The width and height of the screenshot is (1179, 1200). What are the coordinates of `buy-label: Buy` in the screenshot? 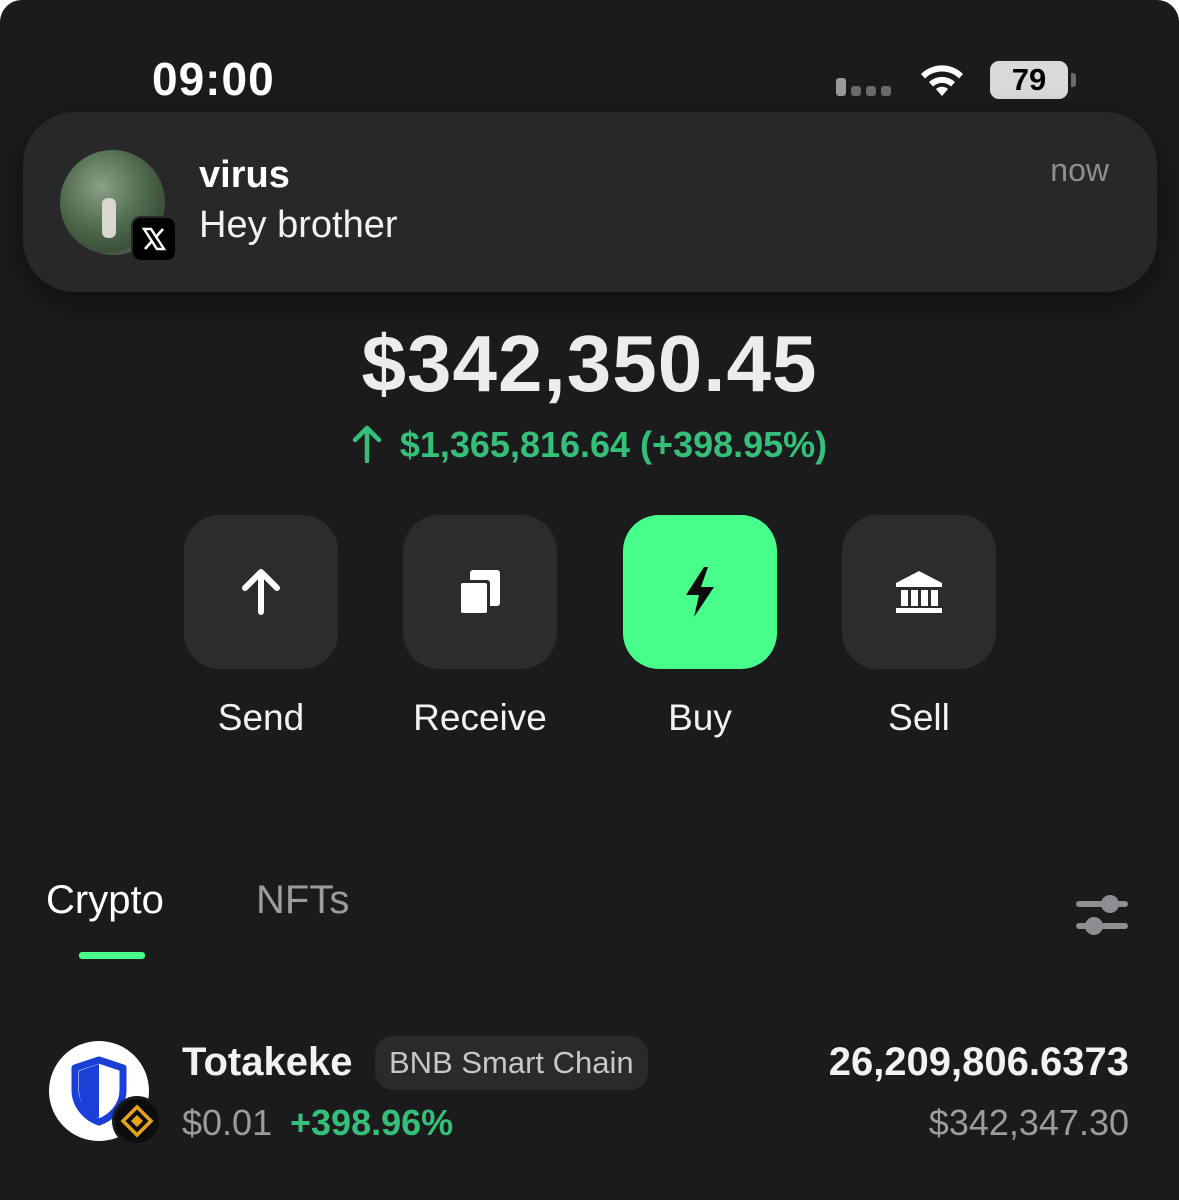 It's located at (700, 717).